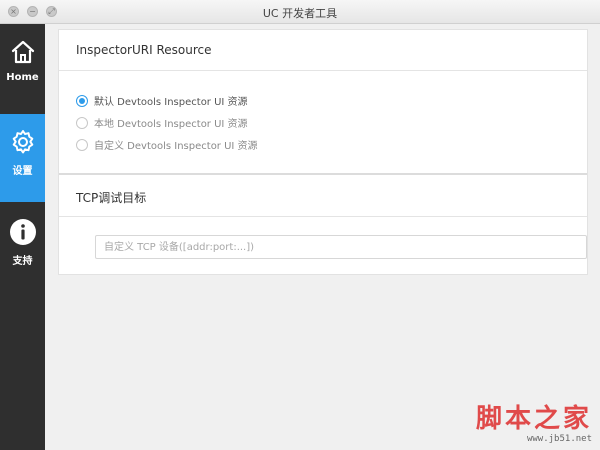 The width and height of the screenshot is (600, 450). I want to click on watermark: 脚本之家 www.jb51.net, so click(534, 424).